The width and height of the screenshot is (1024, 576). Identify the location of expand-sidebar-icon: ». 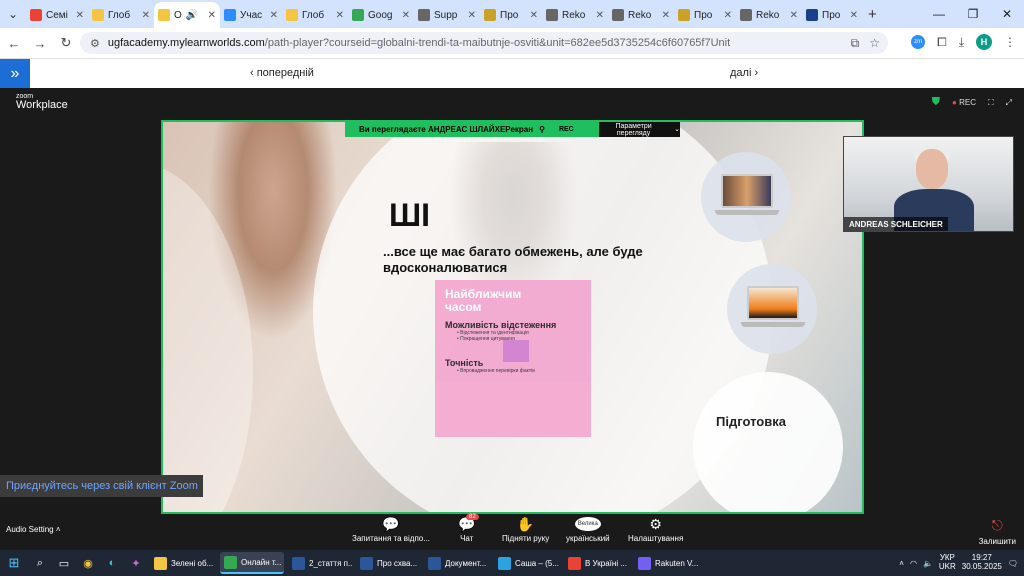
(15, 74).